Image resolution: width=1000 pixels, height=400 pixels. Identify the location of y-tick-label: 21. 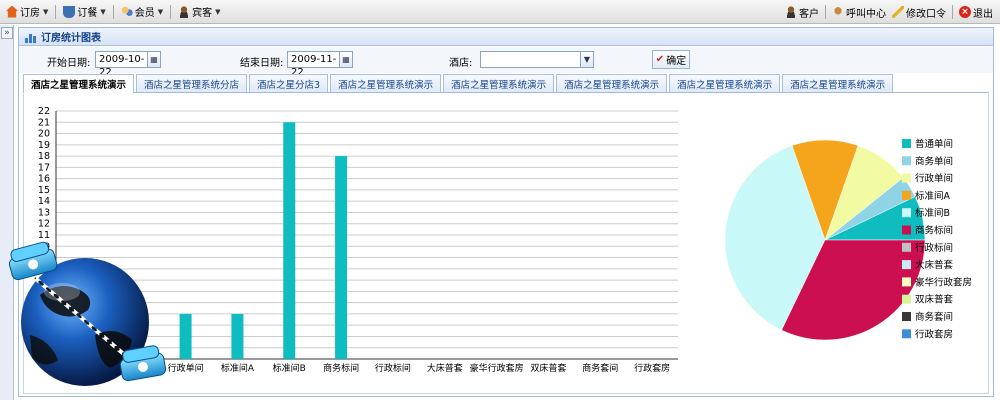
(44, 122).